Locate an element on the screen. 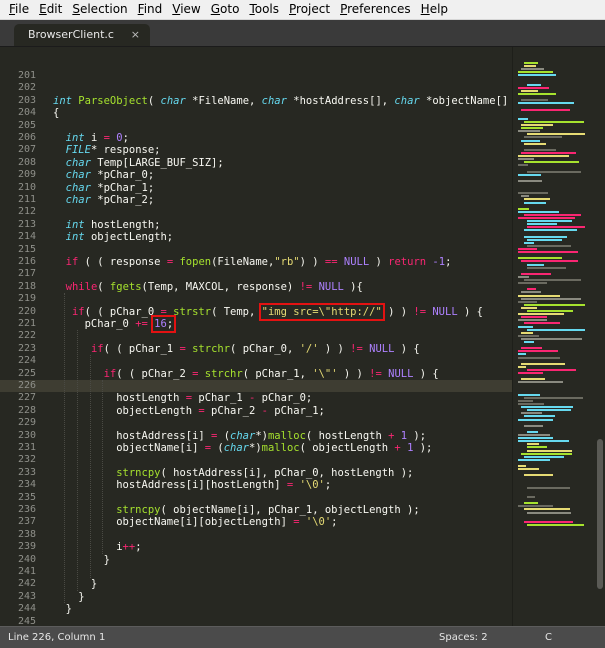  menu-view: View is located at coordinates (186, 9).